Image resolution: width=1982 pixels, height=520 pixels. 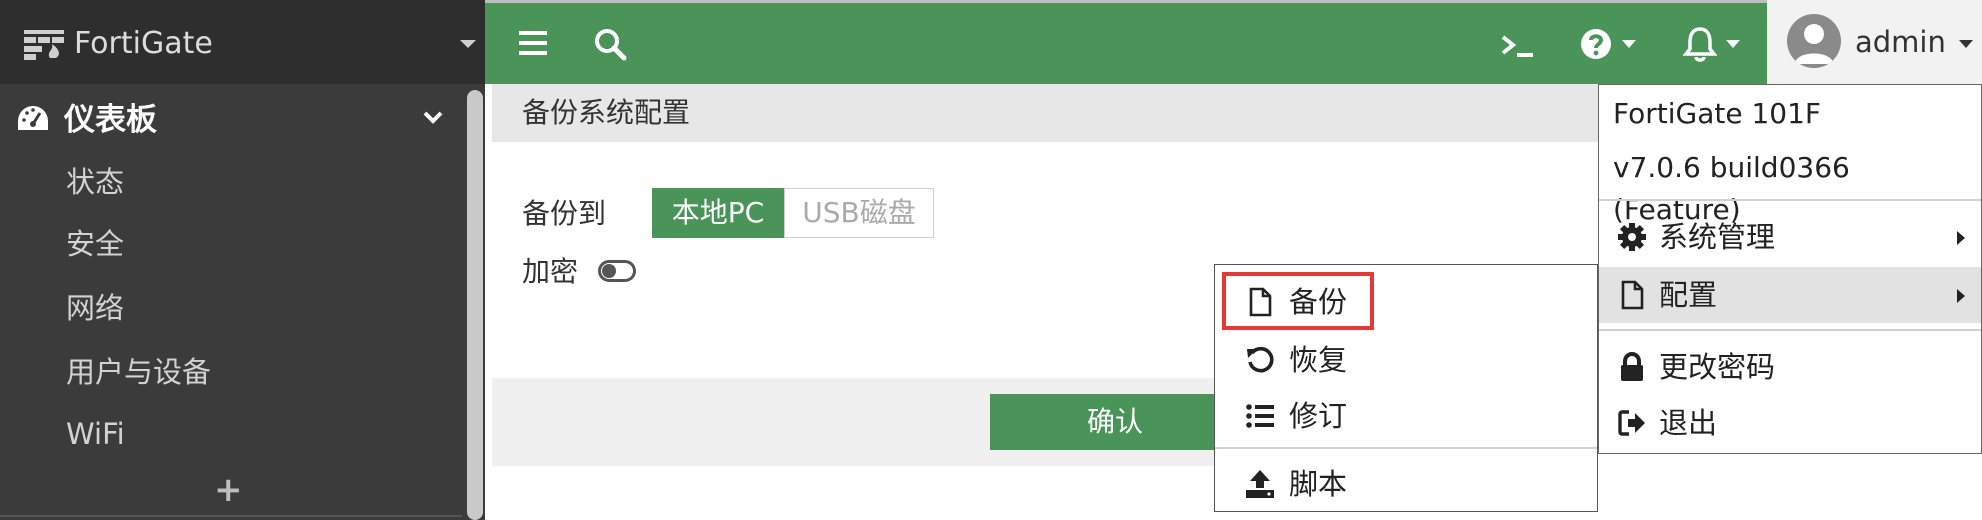 I want to click on menu-item-revisions: 修订, so click(x=1413, y=416).